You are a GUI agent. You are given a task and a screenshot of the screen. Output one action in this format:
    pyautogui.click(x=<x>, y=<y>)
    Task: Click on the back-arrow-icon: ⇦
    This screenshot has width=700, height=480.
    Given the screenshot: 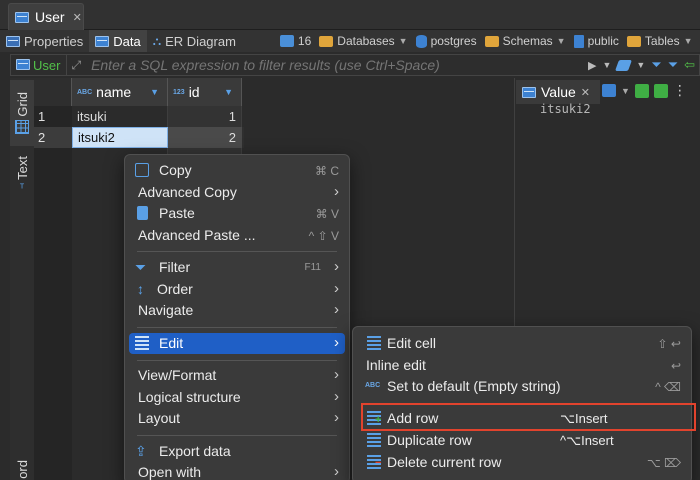 What is the action you would take?
    pyautogui.click(x=689, y=65)
    